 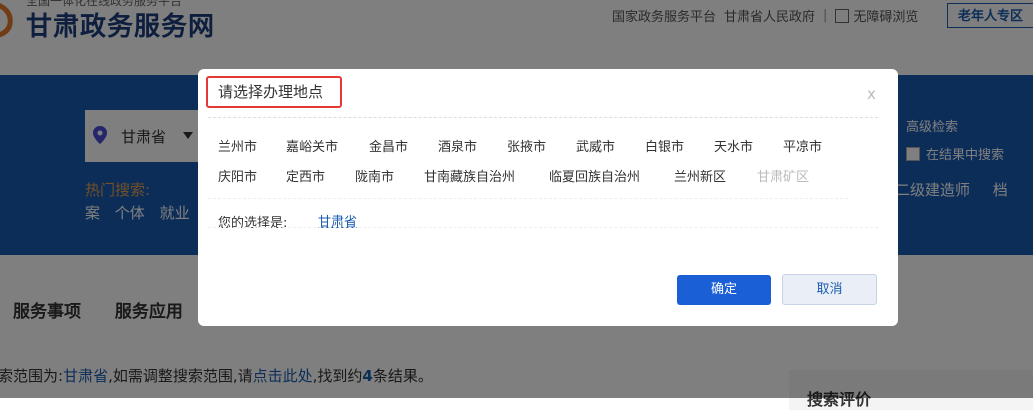 What do you see at coordinates (305, 175) in the screenshot?
I see `city-option: 定西市` at bounding box center [305, 175].